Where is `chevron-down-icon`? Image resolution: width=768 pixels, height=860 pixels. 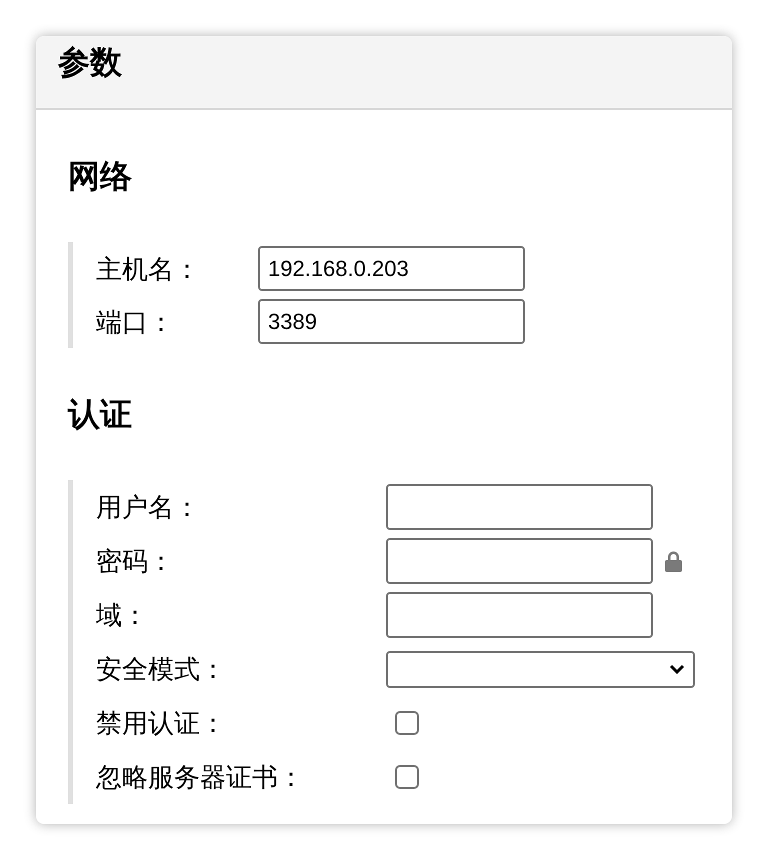
chevron-down-icon is located at coordinates (677, 669).